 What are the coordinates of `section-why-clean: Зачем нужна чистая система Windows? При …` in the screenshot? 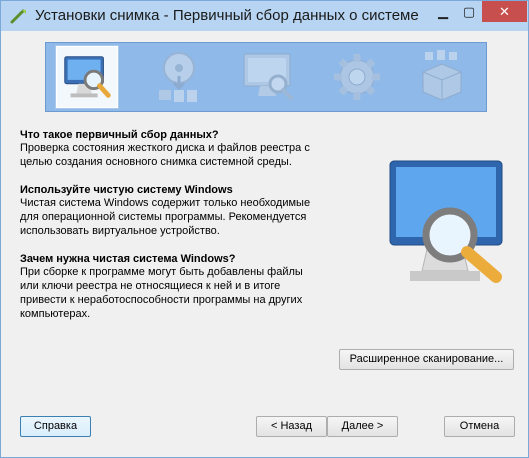 It's located at (161, 287).